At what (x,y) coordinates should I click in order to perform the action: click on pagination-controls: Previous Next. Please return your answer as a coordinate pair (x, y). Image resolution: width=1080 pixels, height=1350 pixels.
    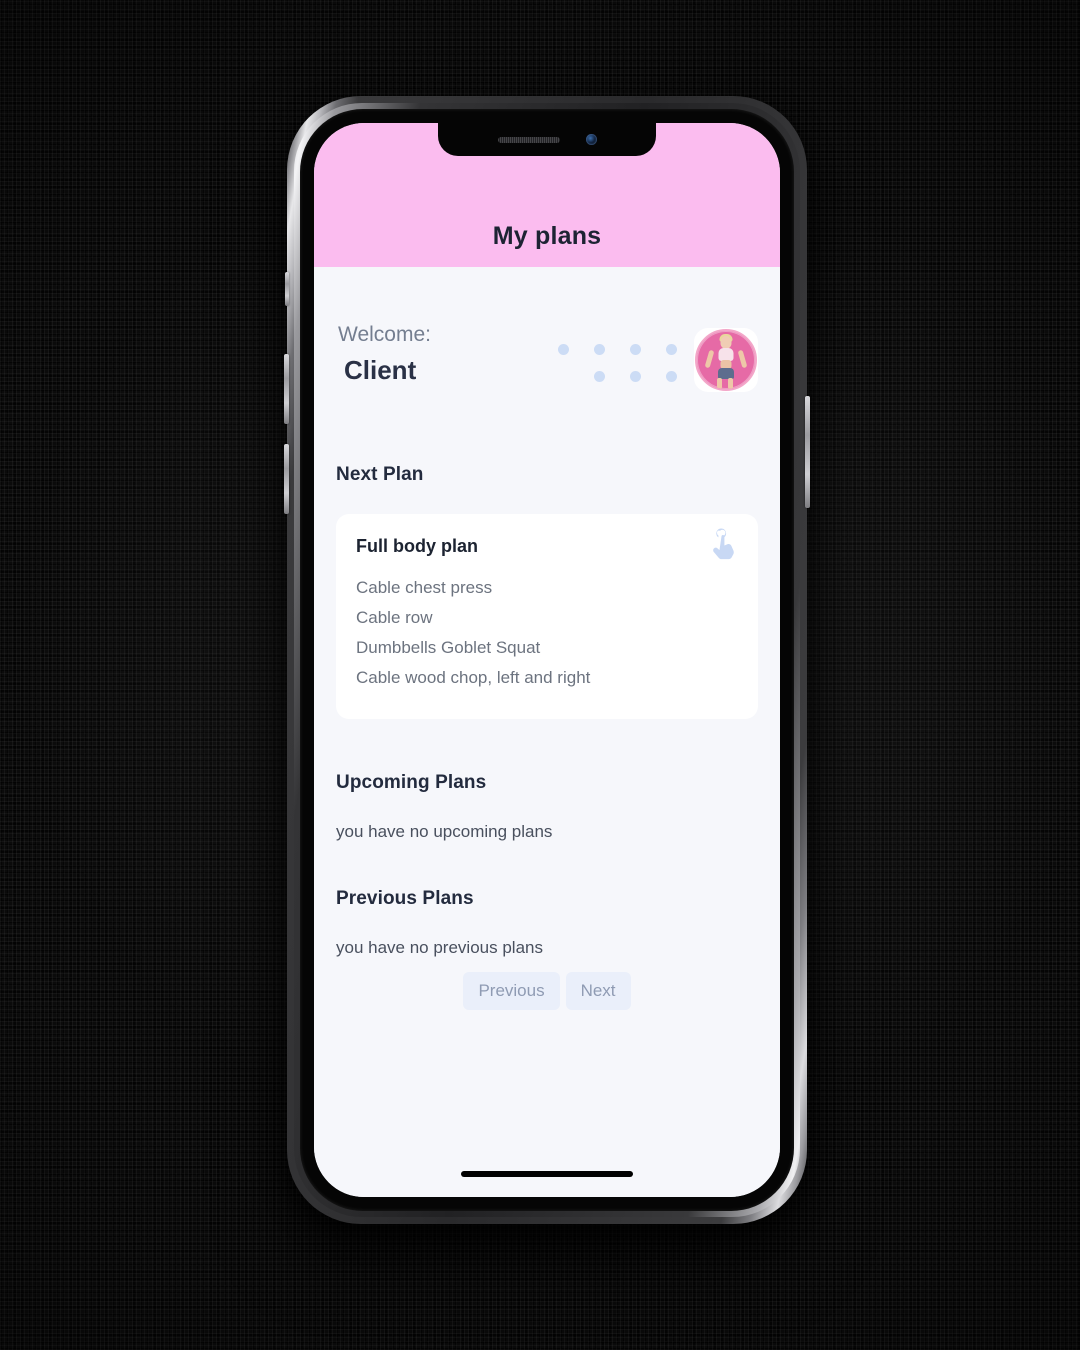
    Looking at the image, I should click on (547, 990).